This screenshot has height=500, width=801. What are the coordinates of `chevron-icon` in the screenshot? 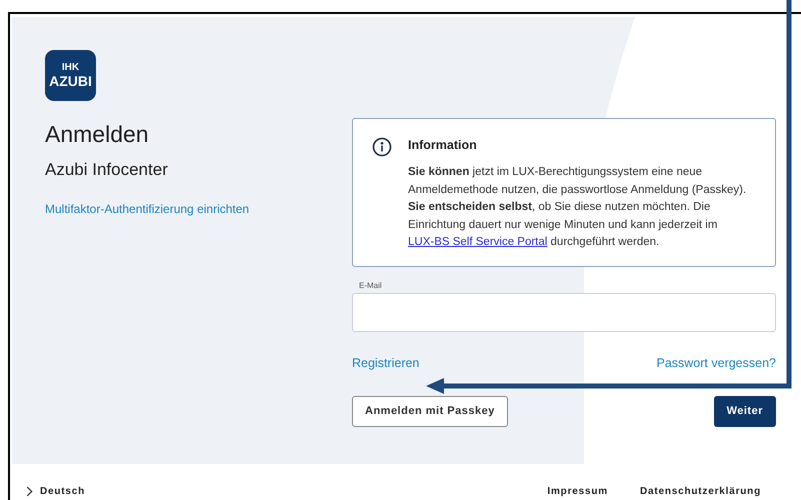 It's located at (29, 491).